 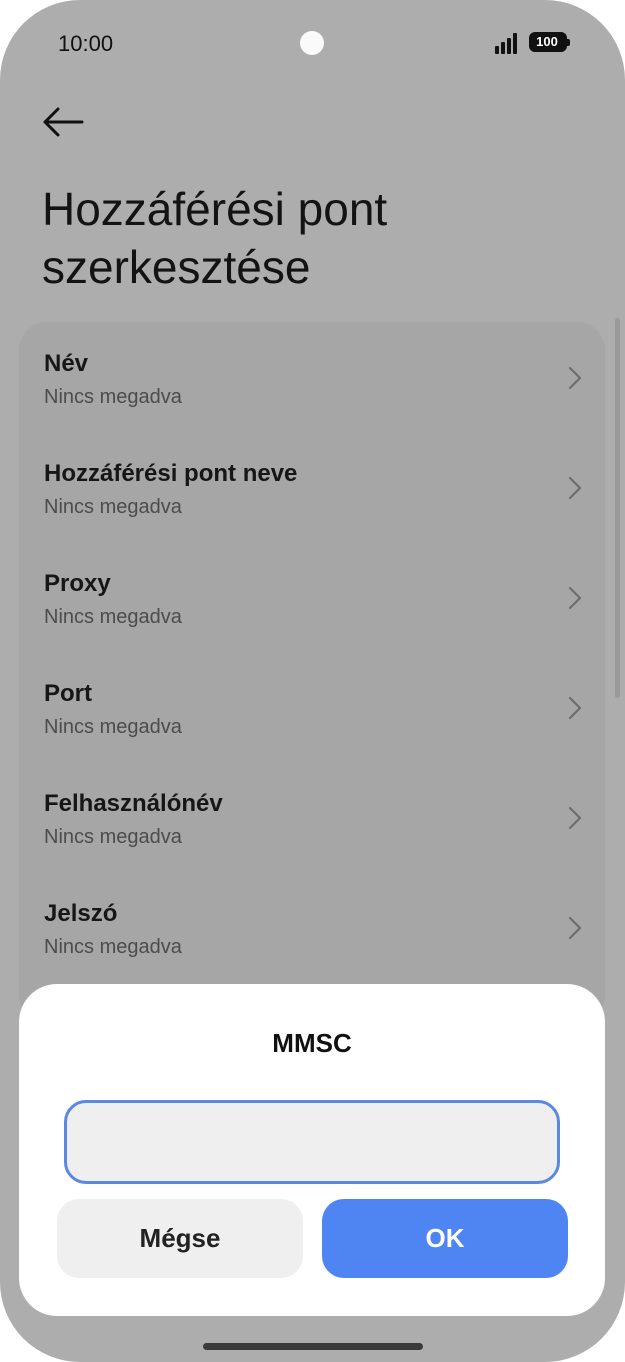 What do you see at coordinates (312, 597) in the screenshot?
I see `settings-item-proxy: Proxy Nincs megadva` at bounding box center [312, 597].